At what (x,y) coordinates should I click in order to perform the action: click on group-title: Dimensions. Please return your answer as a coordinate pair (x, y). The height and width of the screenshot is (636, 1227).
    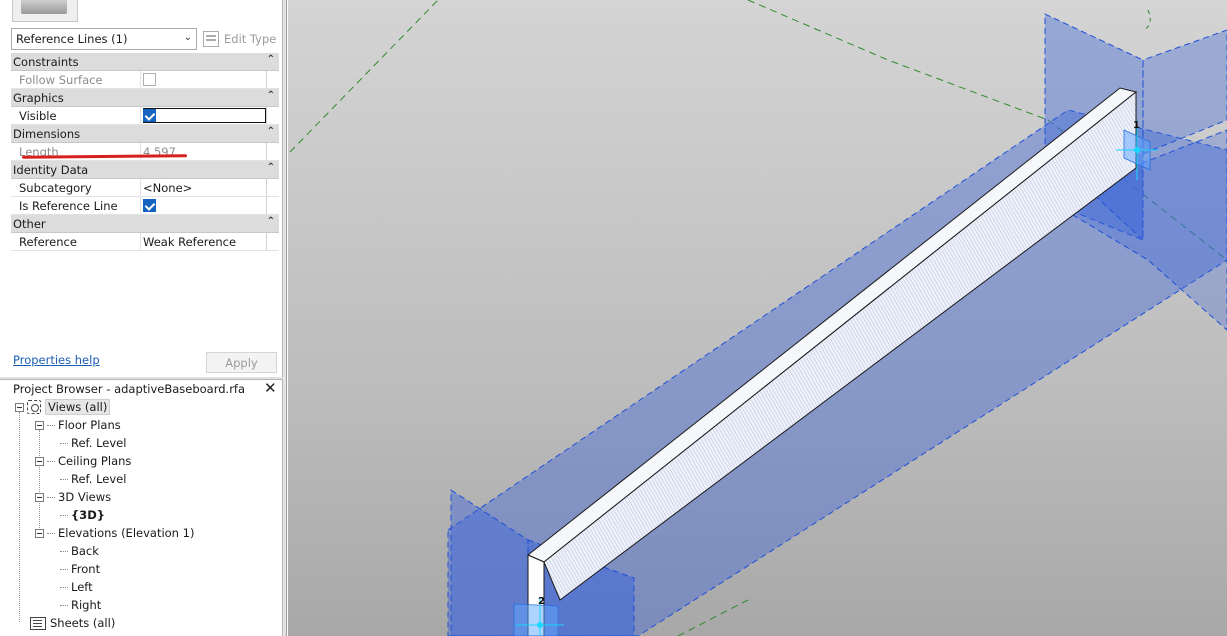
    Looking at the image, I should click on (47, 133).